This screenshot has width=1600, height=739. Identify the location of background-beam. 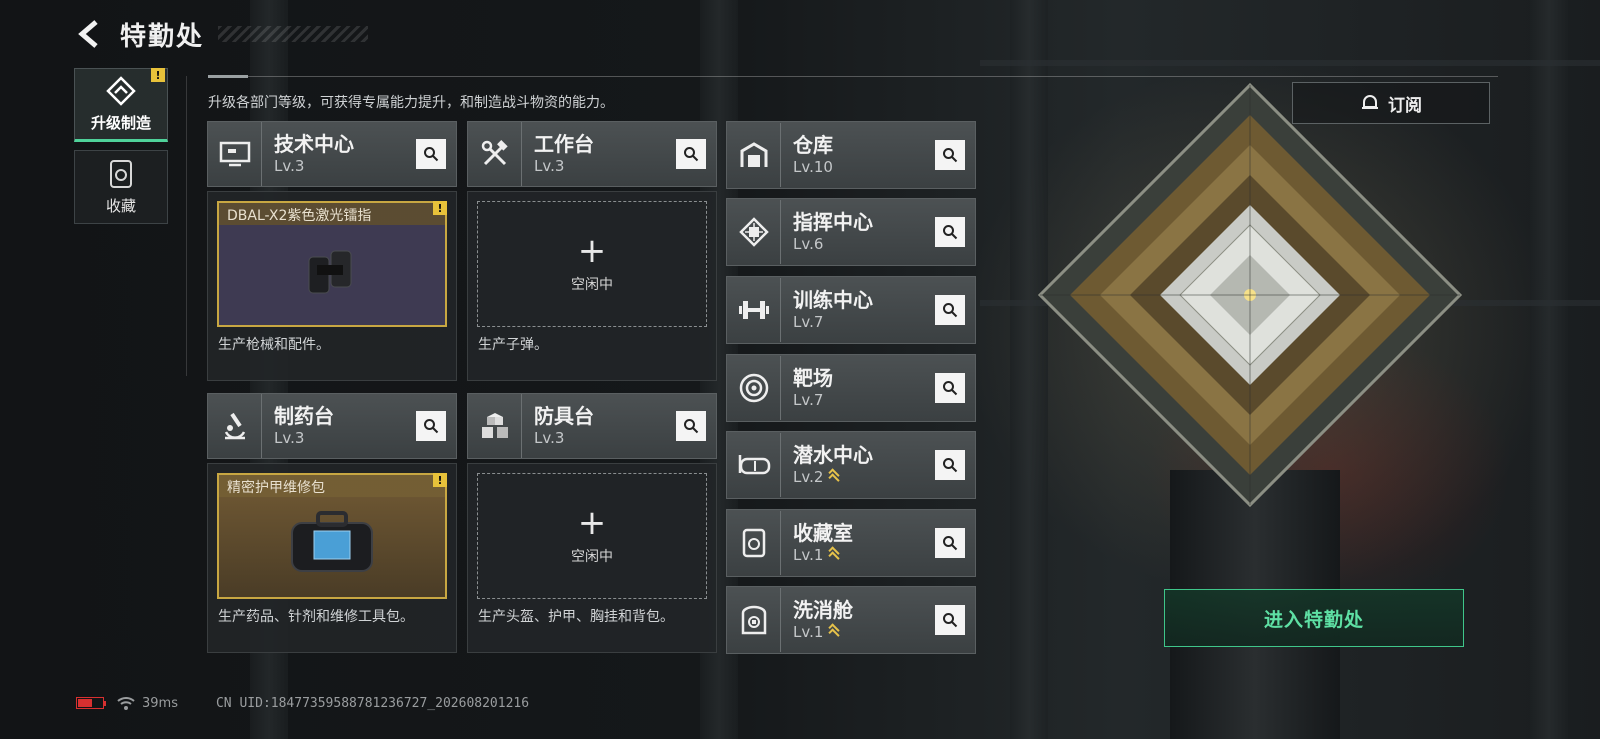
(1290, 63).